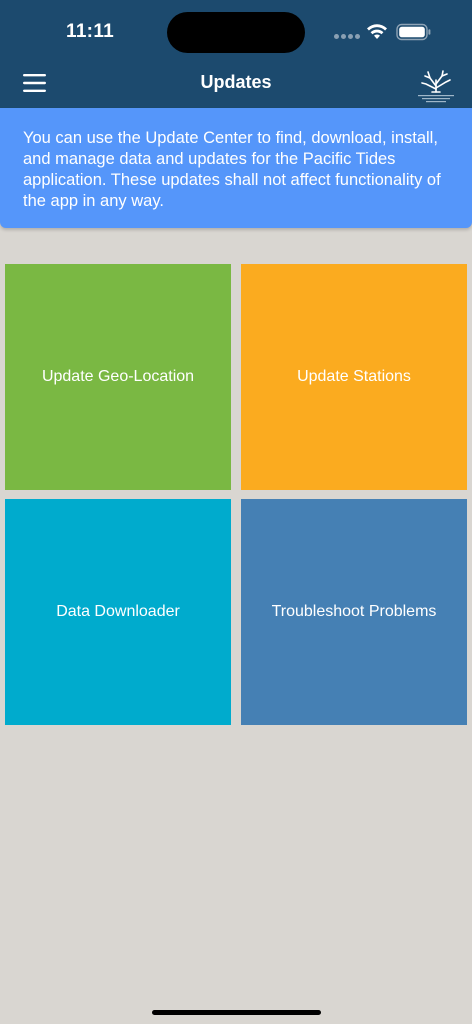  What do you see at coordinates (118, 612) in the screenshot?
I see `data-downloader-button: Data Downloader` at bounding box center [118, 612].